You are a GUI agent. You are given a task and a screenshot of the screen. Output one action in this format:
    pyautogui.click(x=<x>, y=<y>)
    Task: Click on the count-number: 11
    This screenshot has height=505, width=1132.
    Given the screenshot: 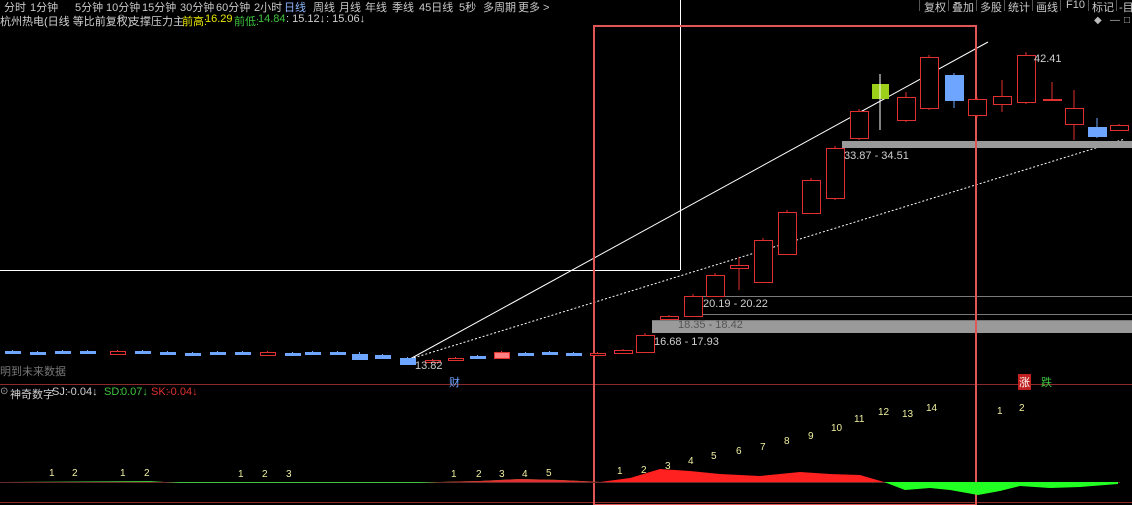 What is the action you would take?
    pyautogui.click(x=859, y=419)
    